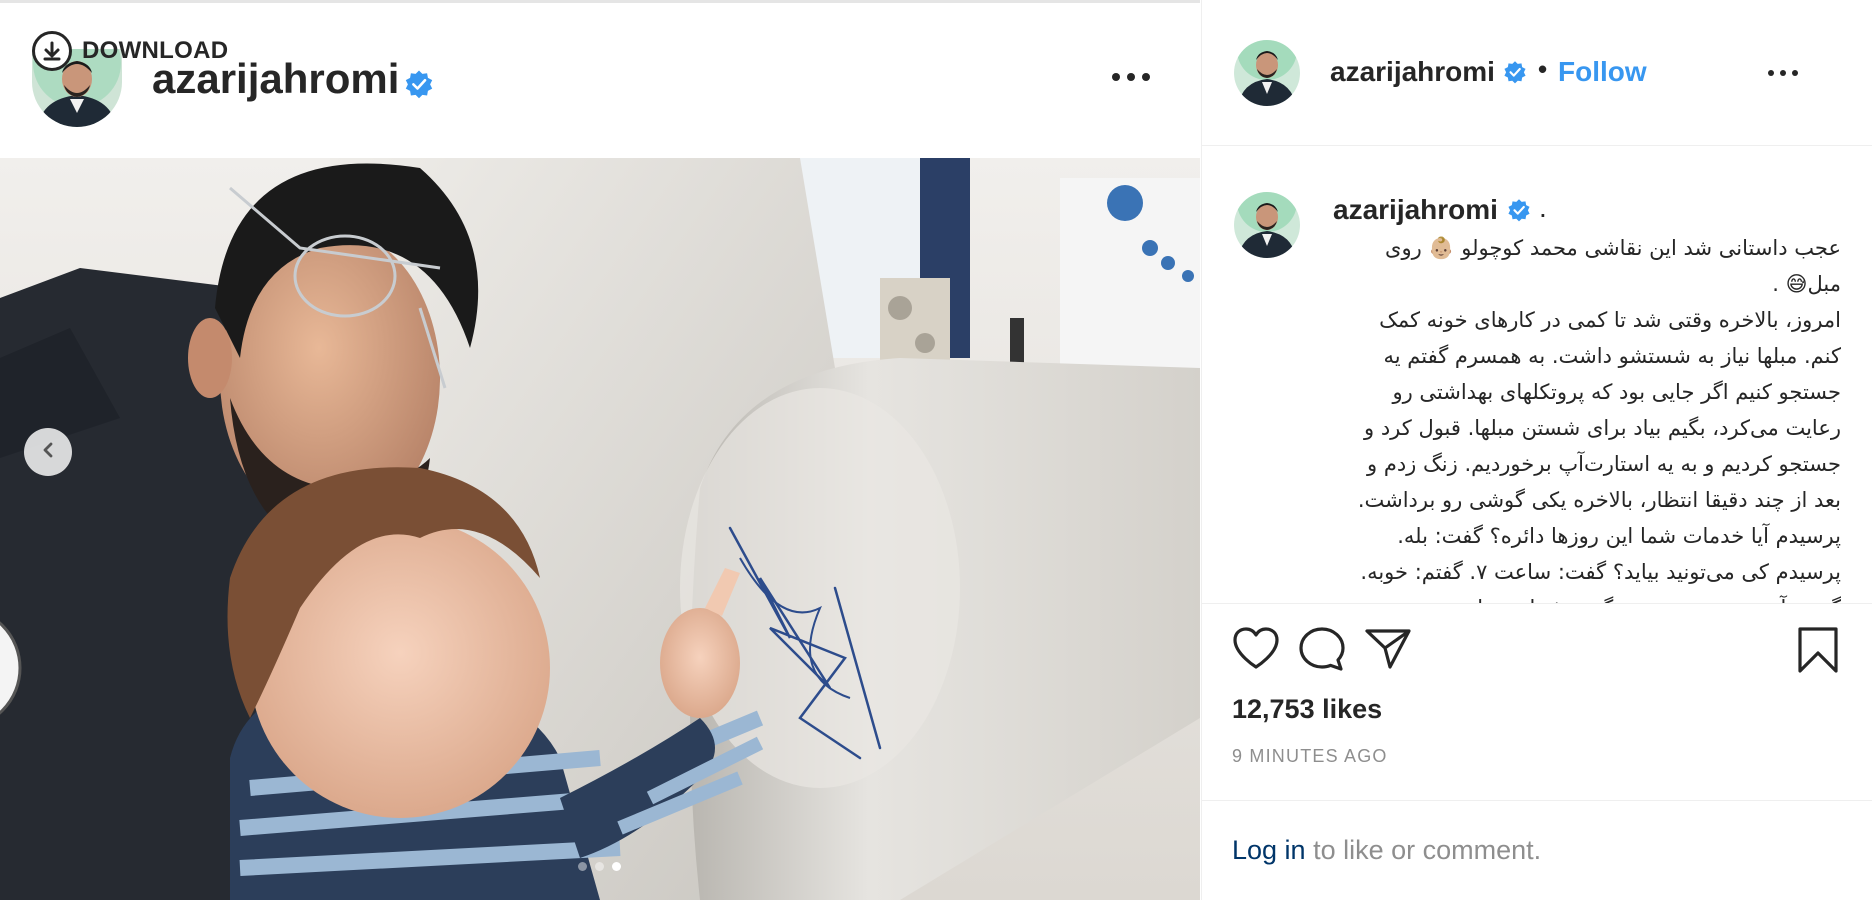 The height and width of the screenshot is (900, 1872). What do you see at coordinates (275, 79) in the screenshot?
I see `author-username-large: azarijahromi` at bounding box center [275, 79].